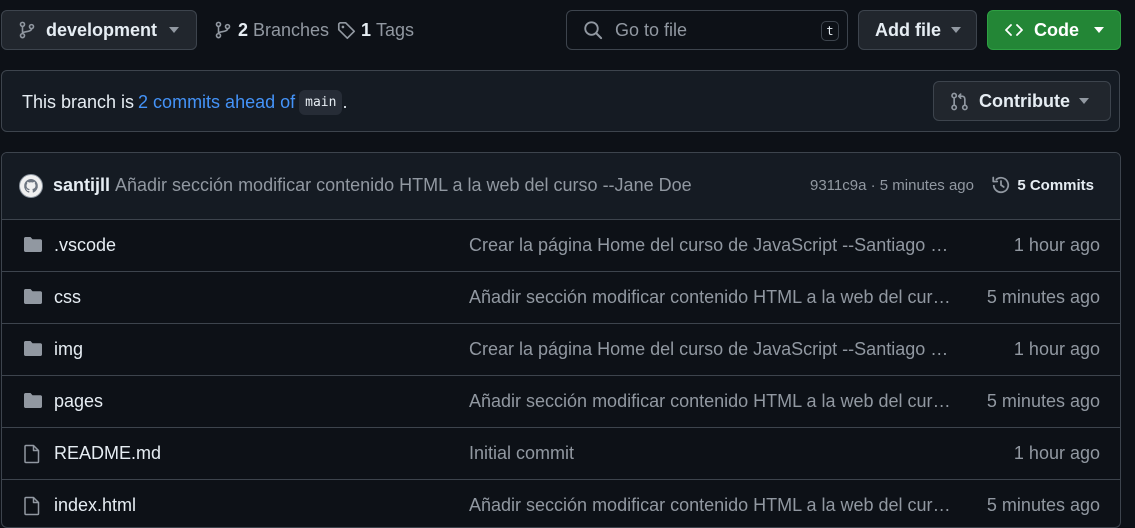 The height and width of the screenshot is (528, 1135). What do you see at coordinates (1055, 185) in the screenshot?
I see `commits-count-label: 5 Commits` at bounding box center [1055, 185].